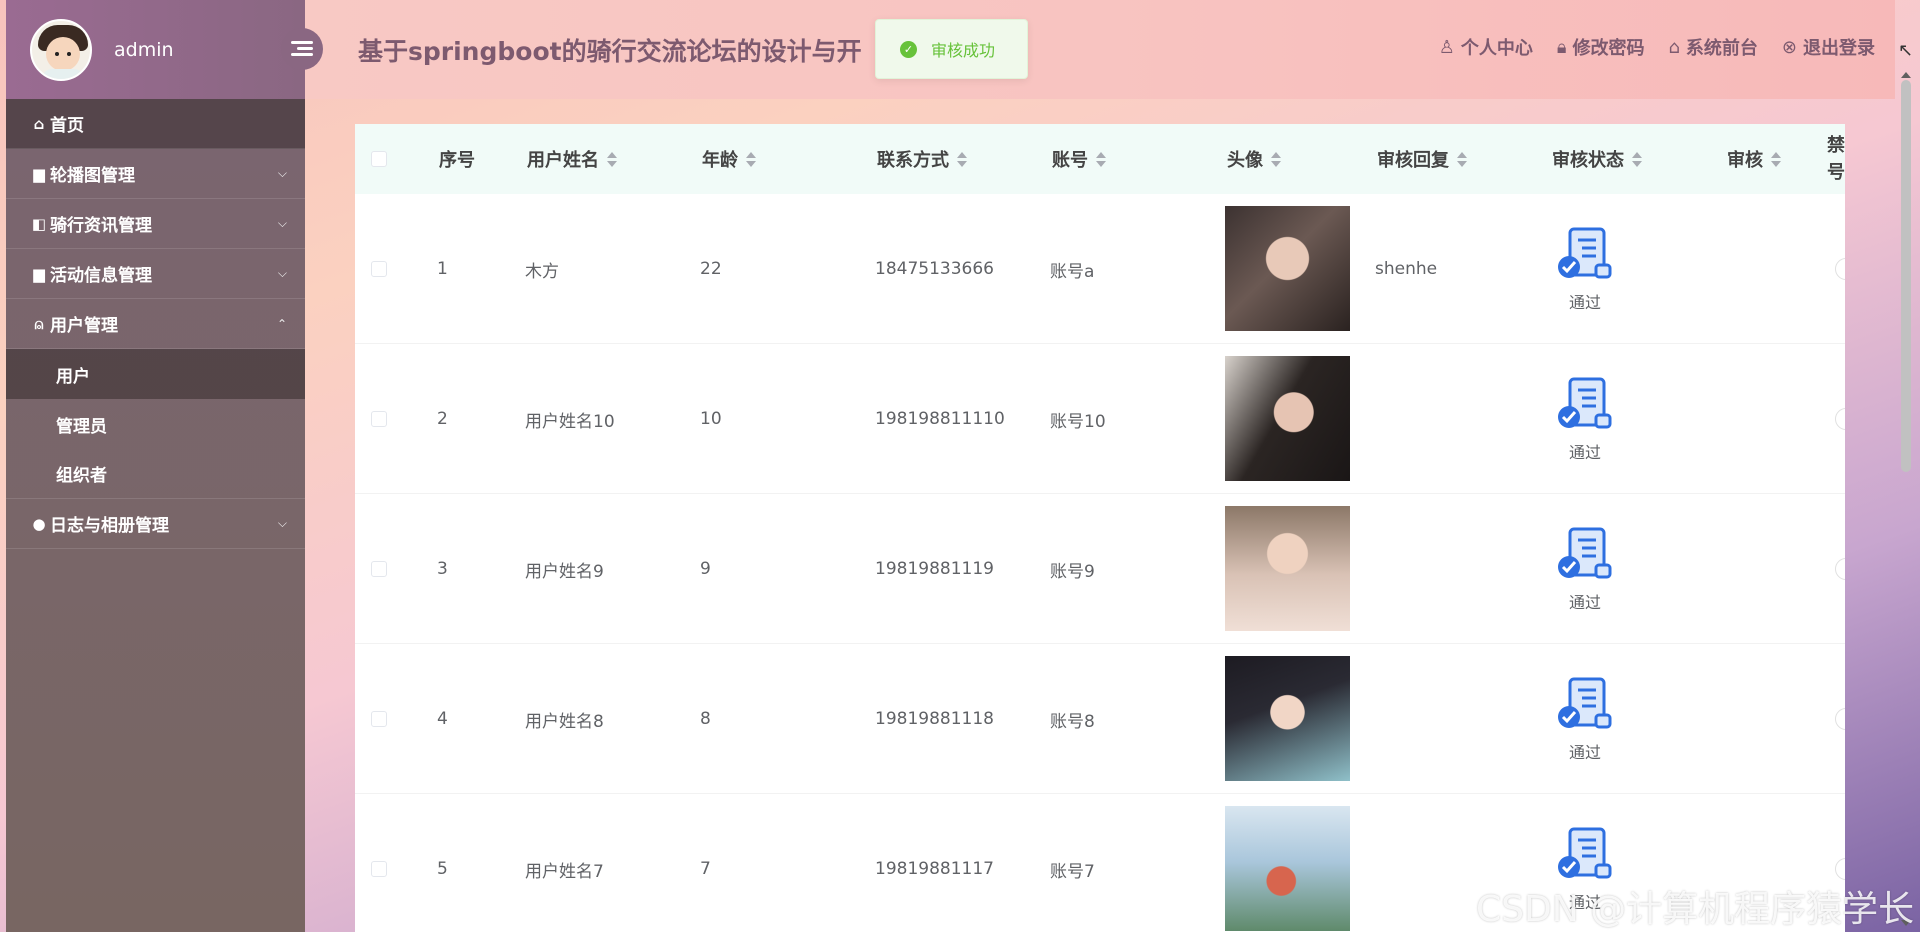  Describe the element at coordinates (1906, 502) in the screenshot. I see `page-scrollbar` at that location.